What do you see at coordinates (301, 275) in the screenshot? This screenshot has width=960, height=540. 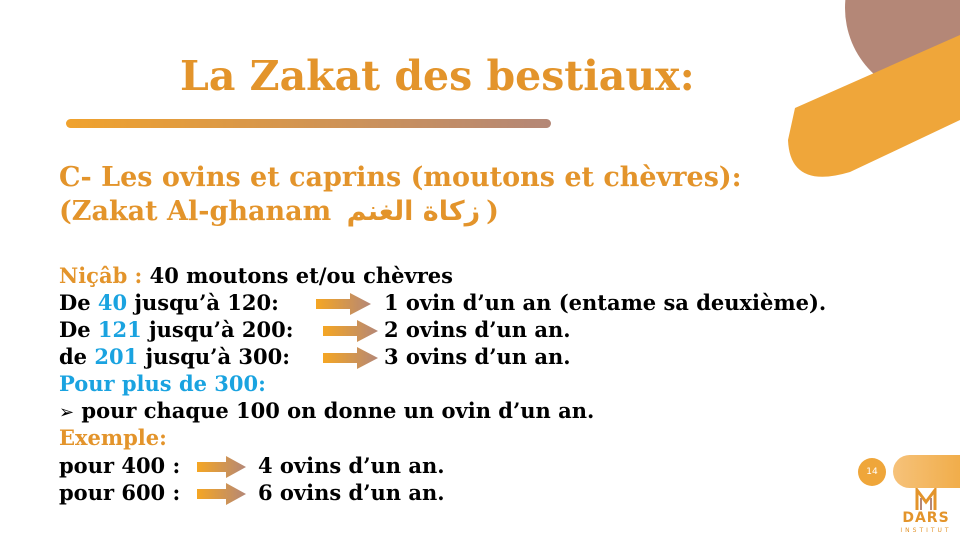 I see `nisab-value: 40 moutons et/ou chèvres` at bounding box center [301, 275].